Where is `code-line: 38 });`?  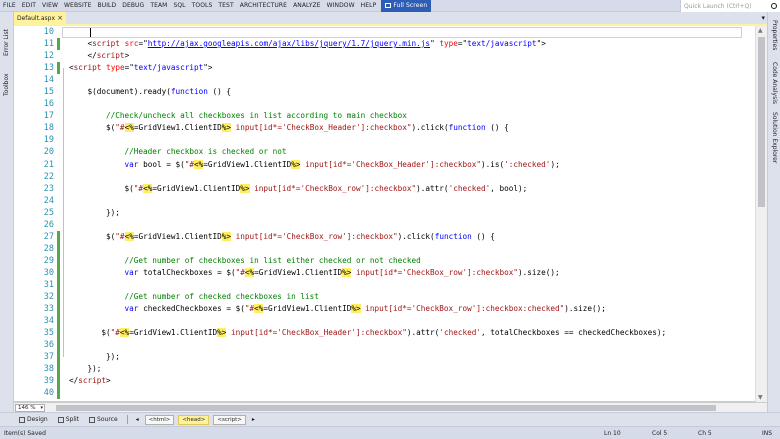 code-line: 38 }); is located at coordinates (384, 369).